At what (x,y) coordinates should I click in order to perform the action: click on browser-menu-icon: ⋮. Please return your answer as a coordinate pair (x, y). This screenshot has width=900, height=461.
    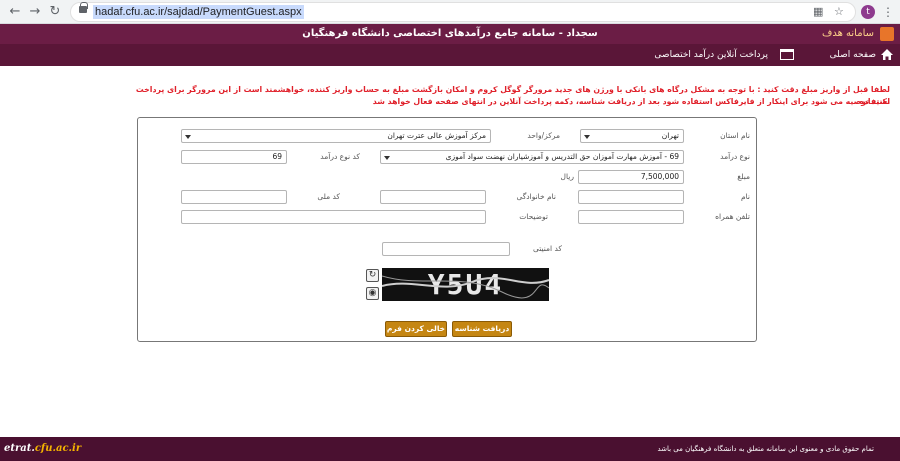
    Looking at the image, I should click on (888, 12).